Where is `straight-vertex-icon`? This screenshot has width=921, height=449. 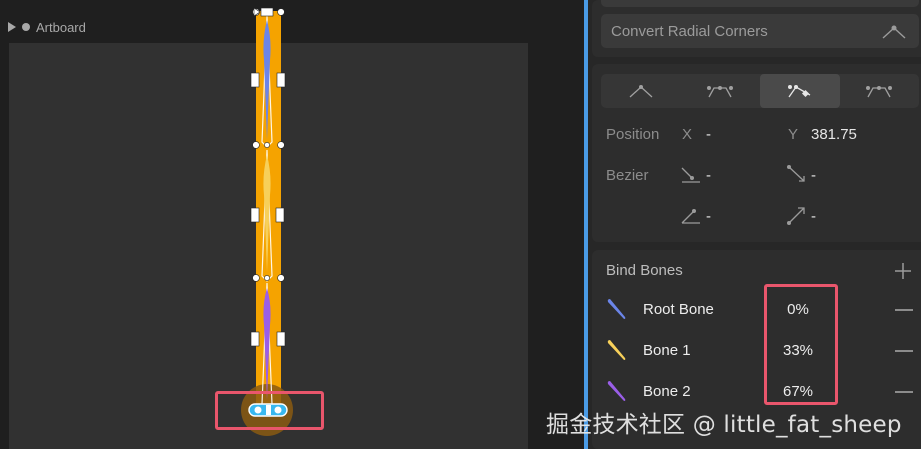
straight-vertex-icon is located at coordinates (641, 91).